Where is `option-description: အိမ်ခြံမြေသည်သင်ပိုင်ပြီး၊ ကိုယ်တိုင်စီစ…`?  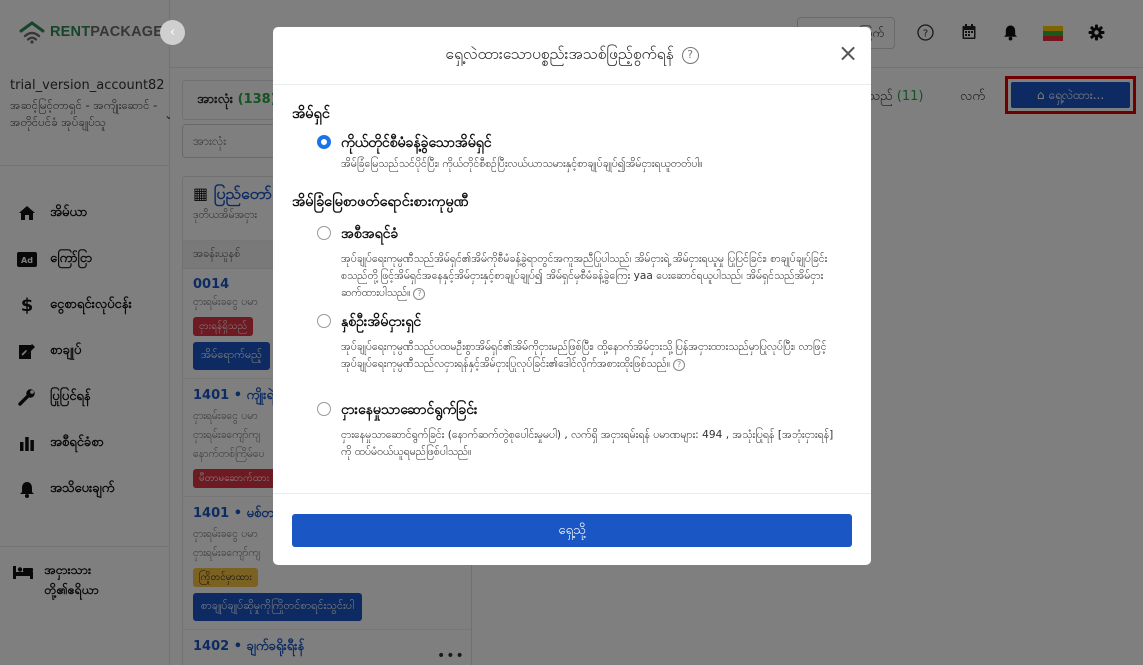 option-description: အိမ်ခြံမြေသည်သင်ပိုင်ပြီး၊ ကိုယ်တိုင်စီစ… is located at coordinates (522, 164).